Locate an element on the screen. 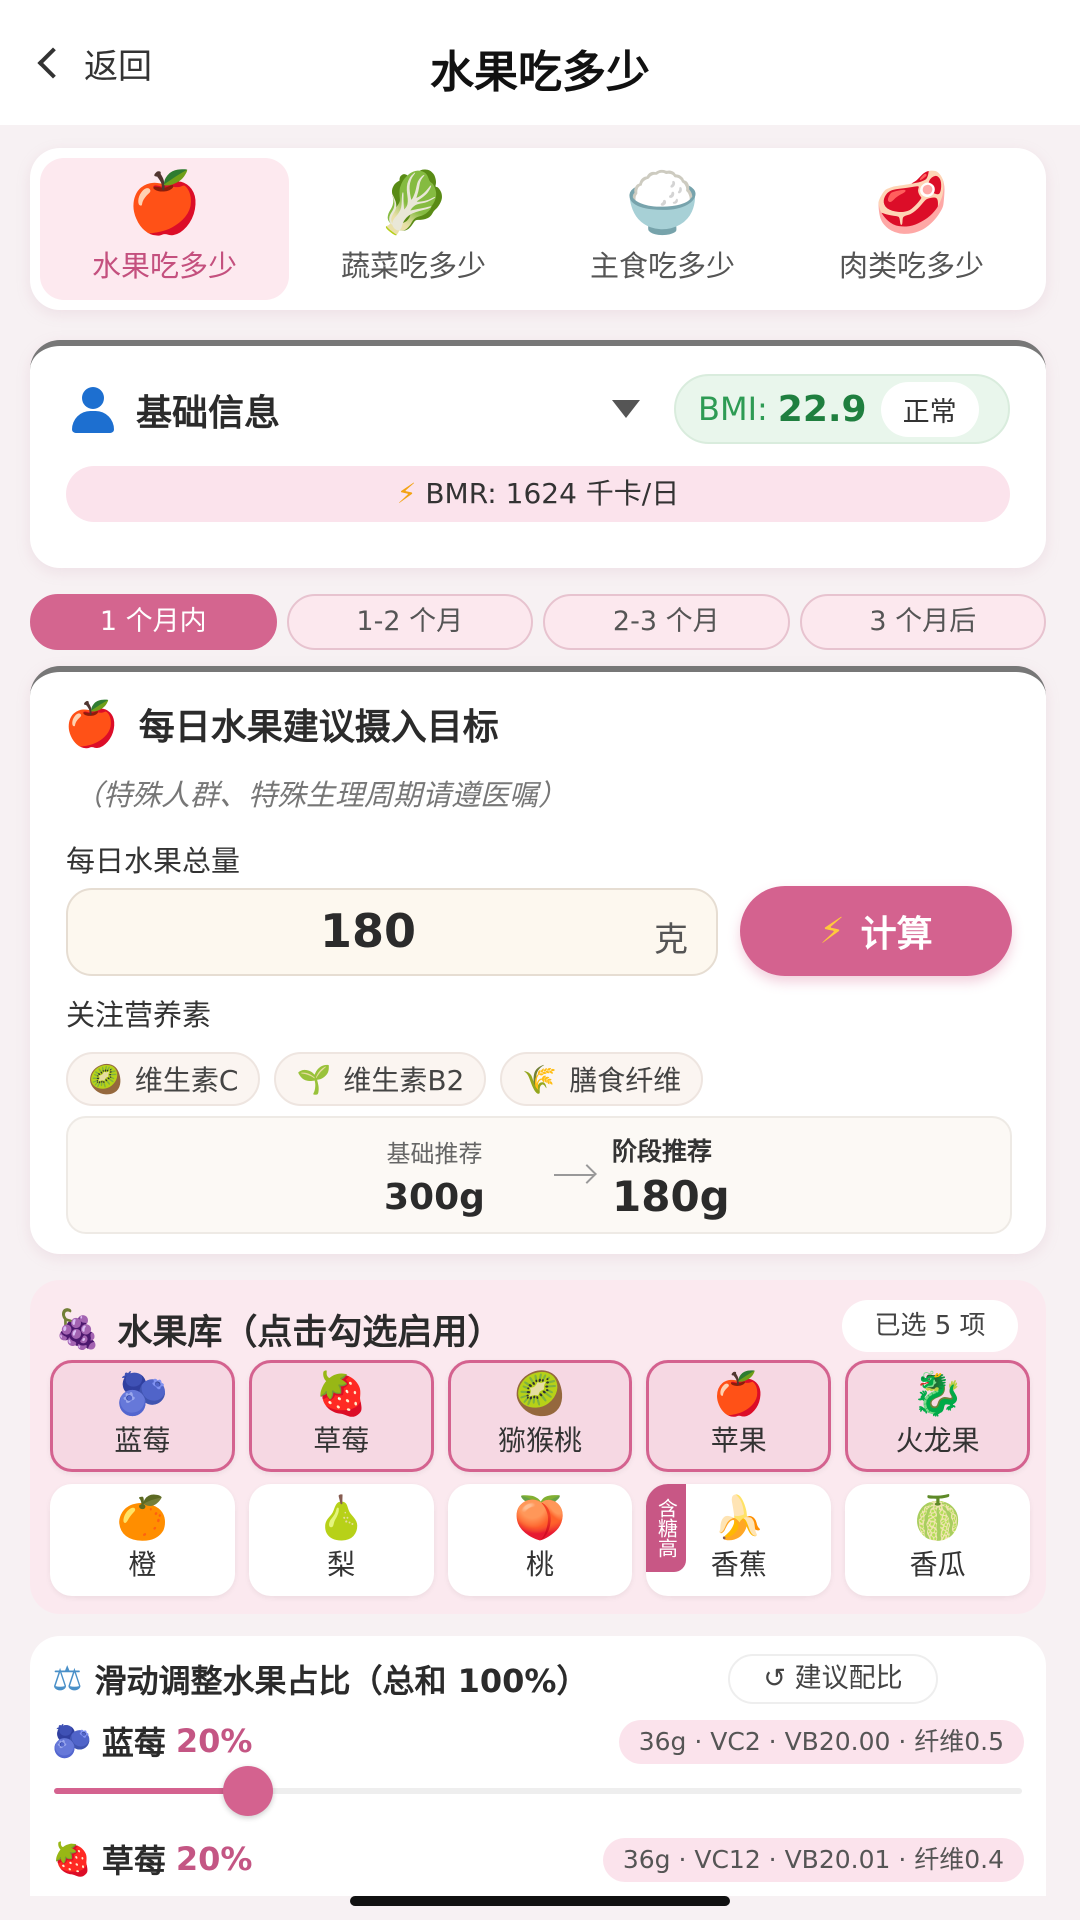 This screenshot has height=1920, width=1080. ratio-row: 🫐 蓝莓 20% is located at coordinates (152, 1741).